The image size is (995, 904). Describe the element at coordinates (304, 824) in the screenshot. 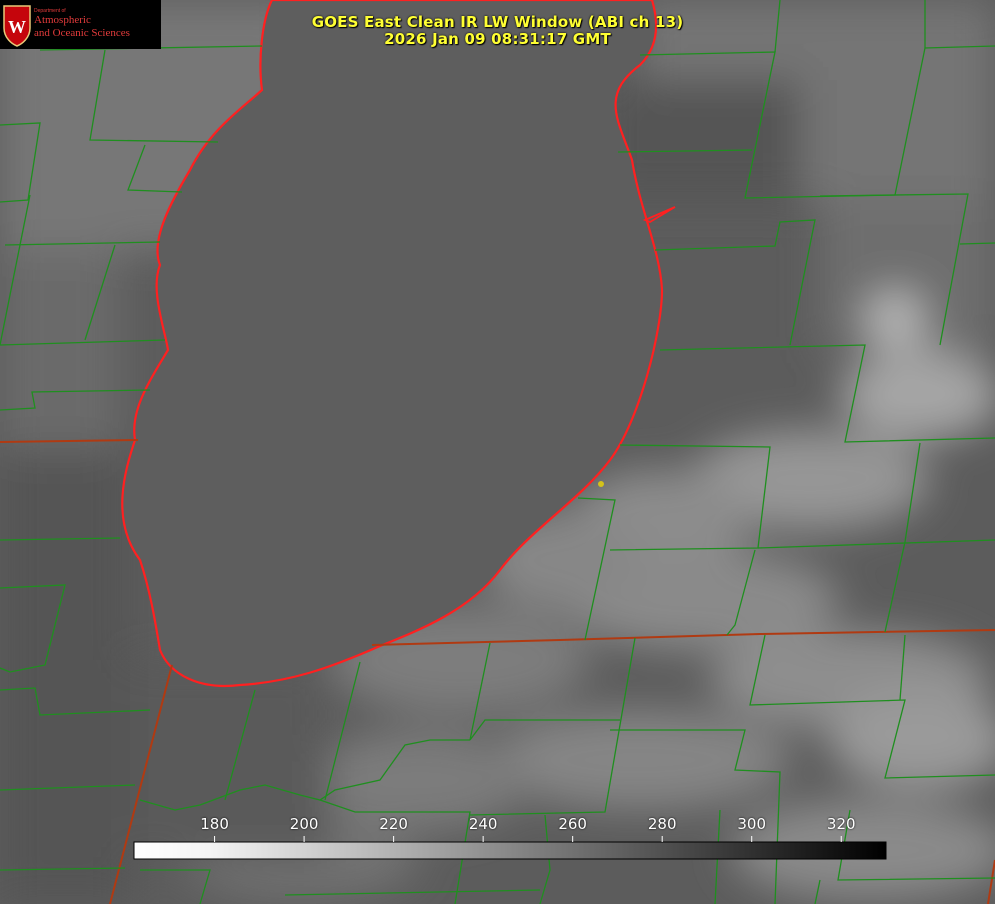

I see `colorbar-tick-label: 200` at that location.